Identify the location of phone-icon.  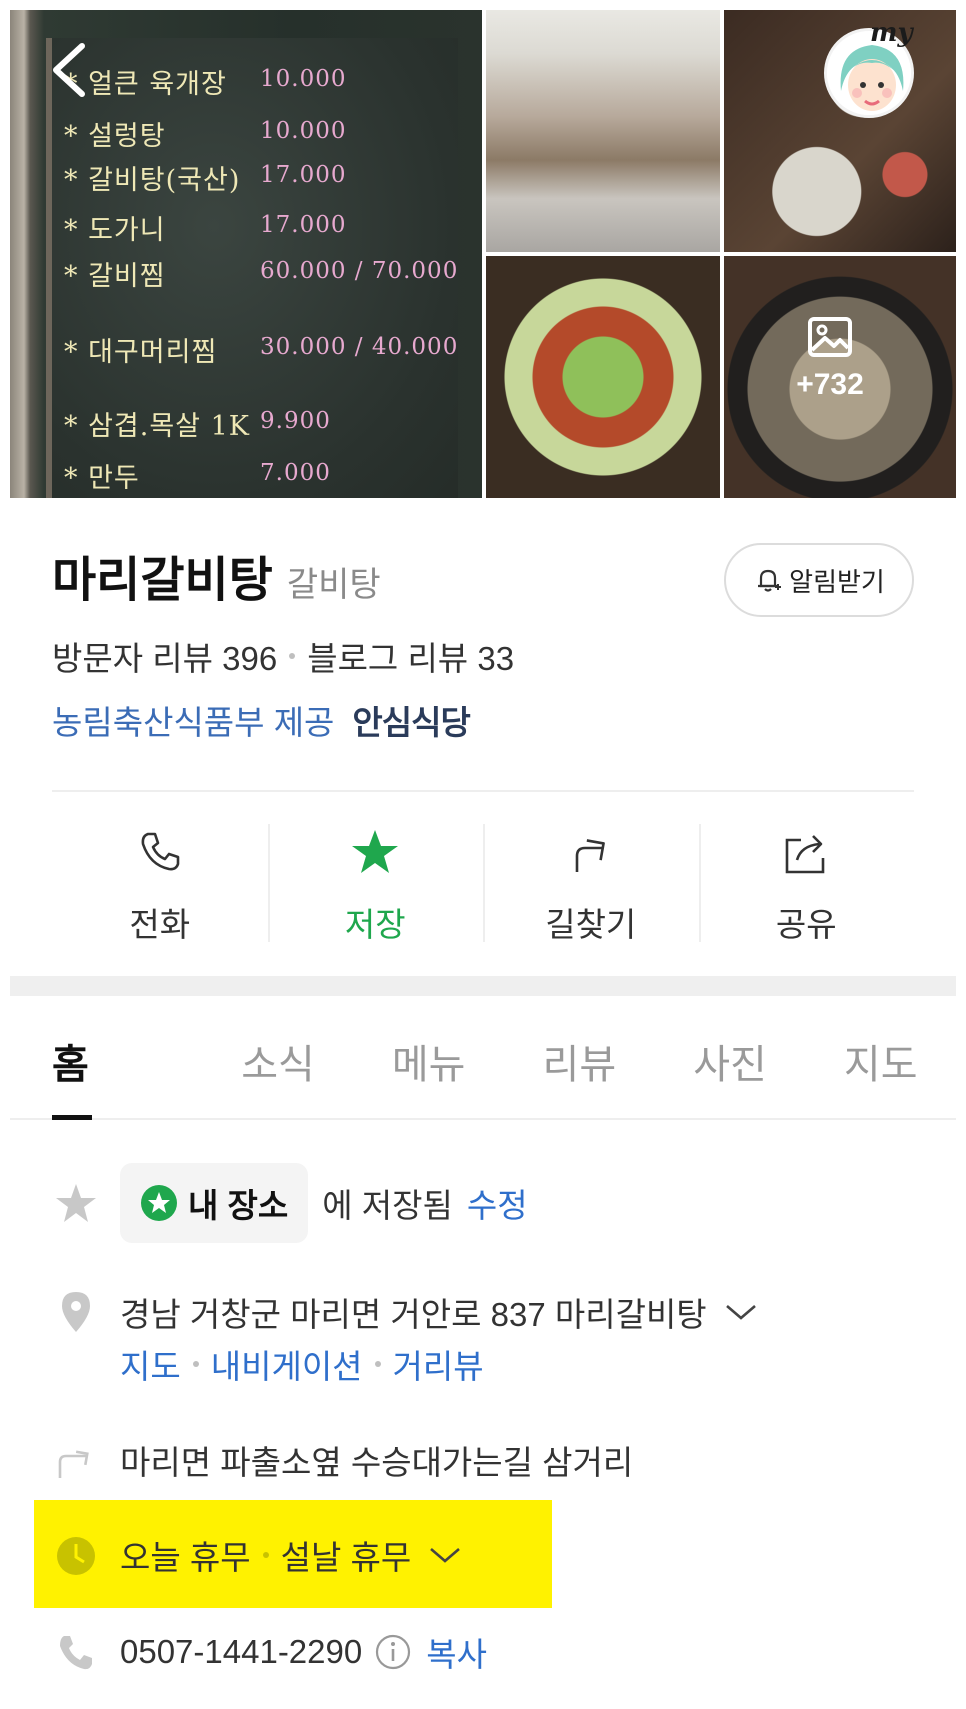
(160, 851).